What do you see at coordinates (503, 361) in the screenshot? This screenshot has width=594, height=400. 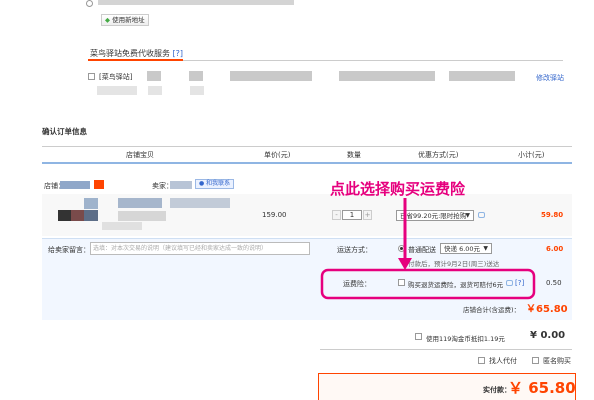 I see `proxy-pay-label: 找人代付` at bounding box center [503, 361].